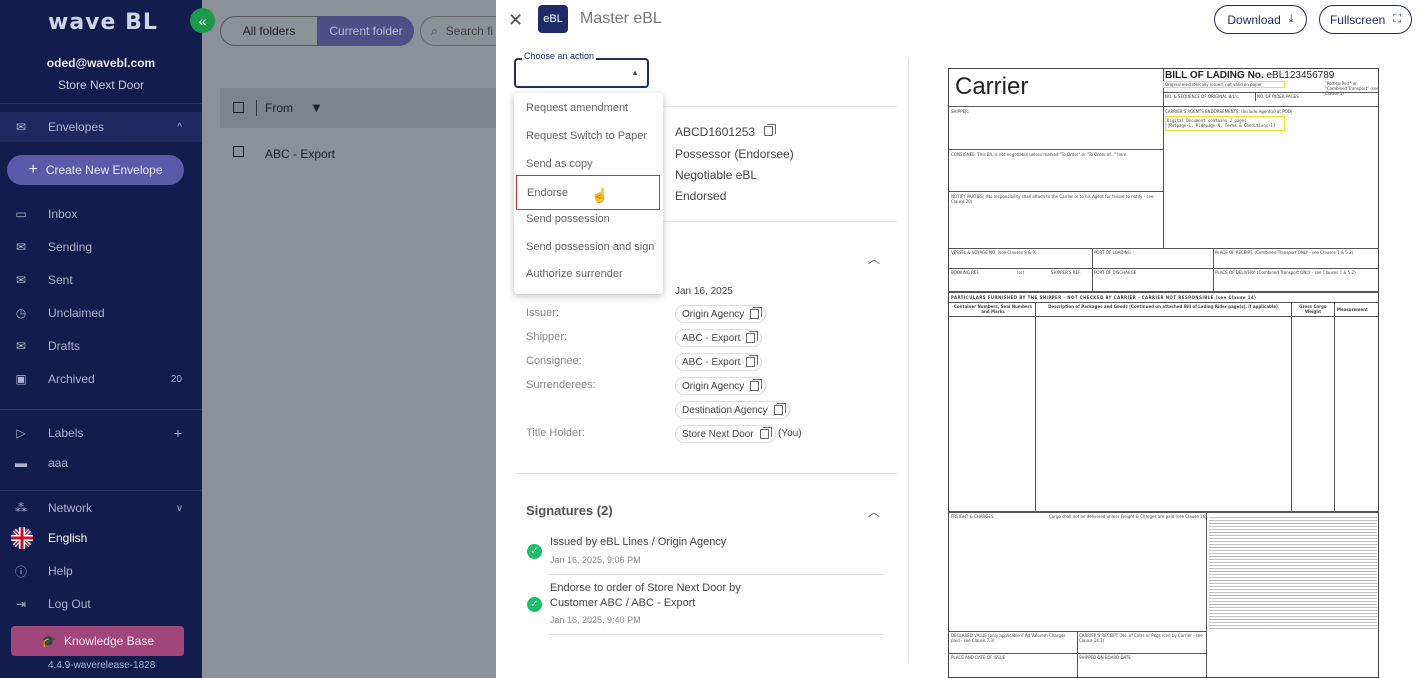 The height and width of the screenshot is (678, 1424). I want to click on knowledge-base-button: 🎓 Knowledge Base, so click(97, 641).